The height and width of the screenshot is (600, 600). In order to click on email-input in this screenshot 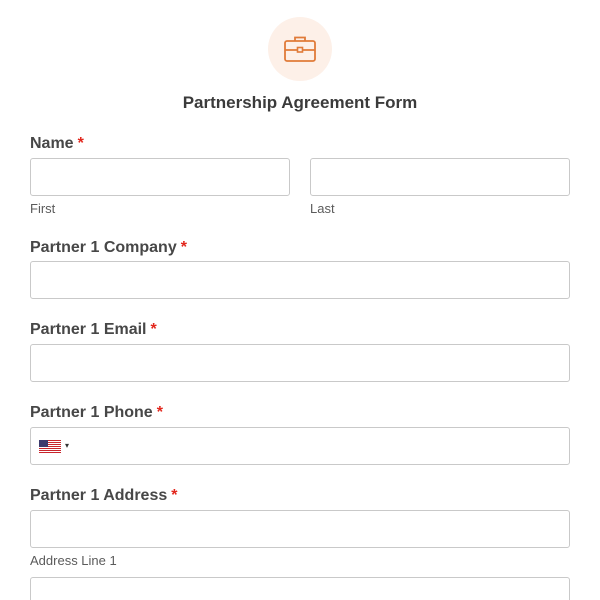, I will do `click(300, 363)`.